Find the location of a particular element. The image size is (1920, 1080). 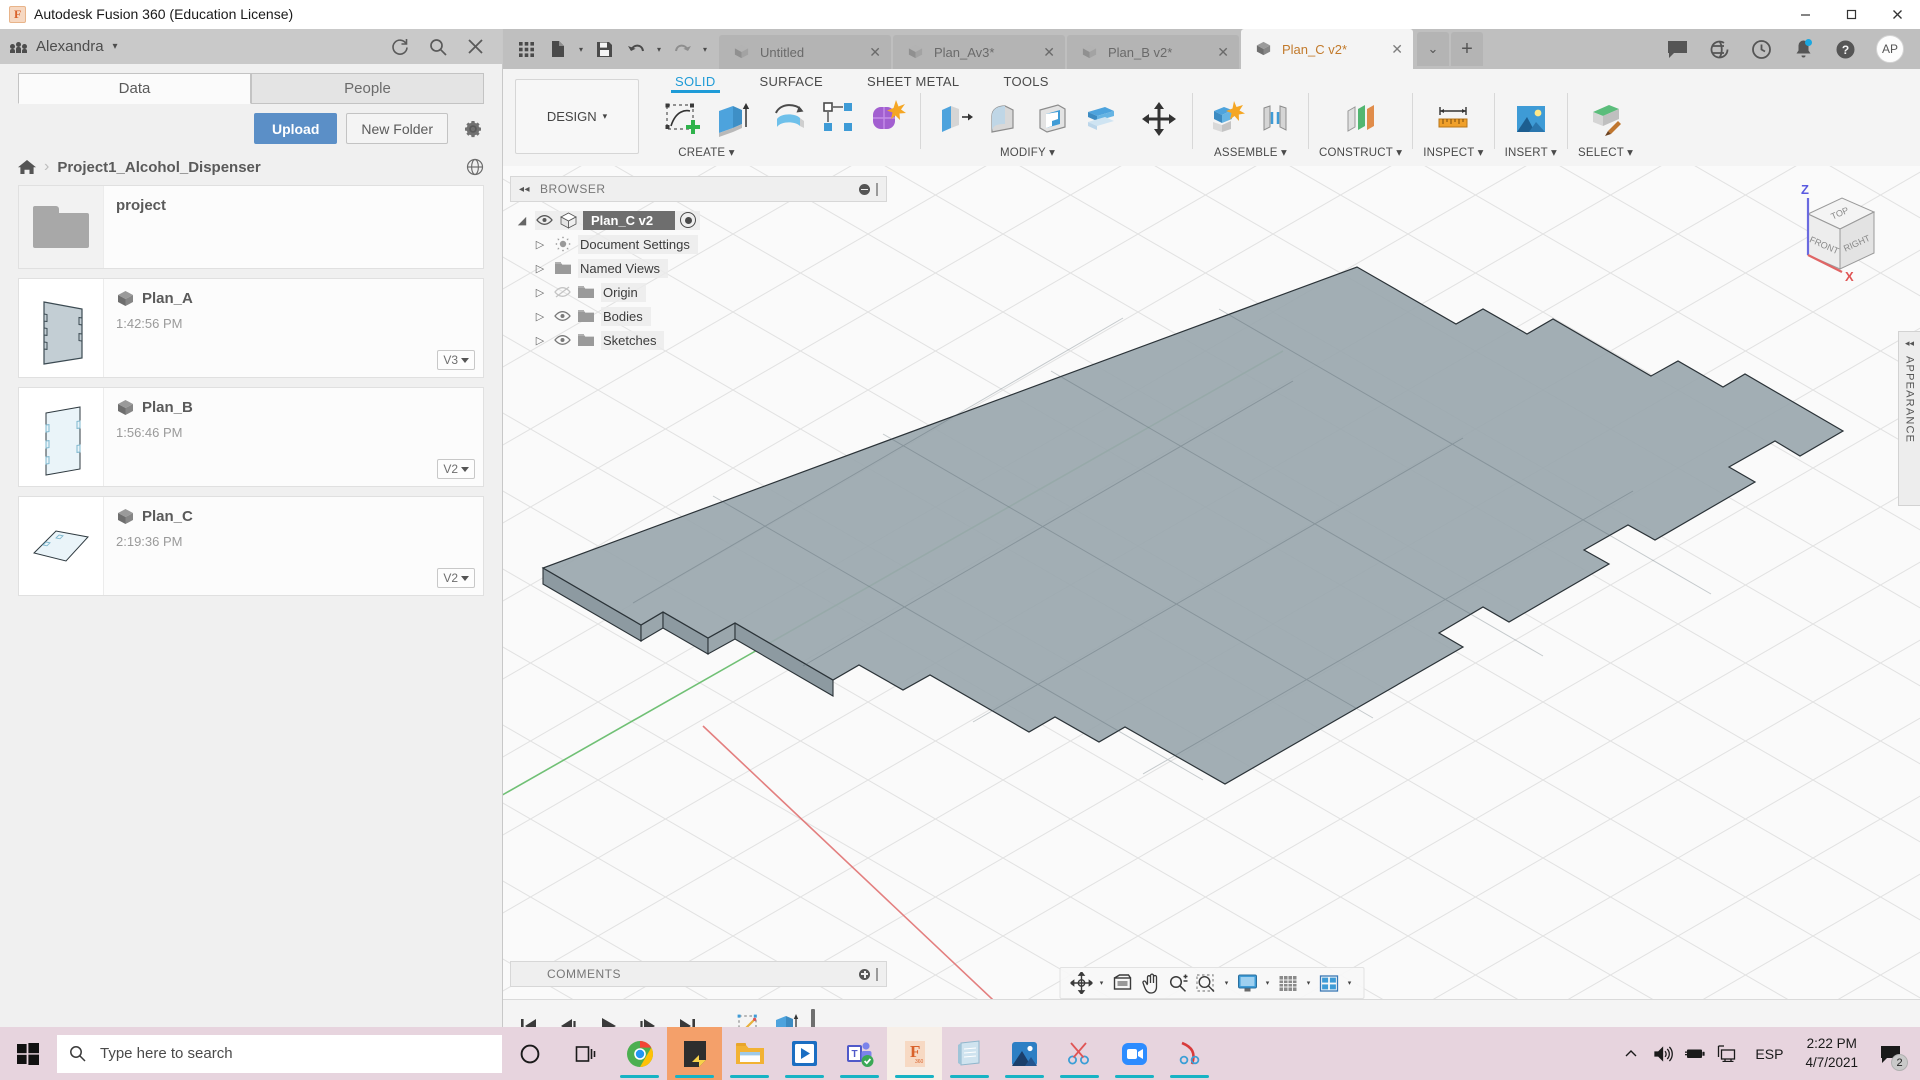

taskbar-app-snip-sketch is located at coordinates (1189, 1053).